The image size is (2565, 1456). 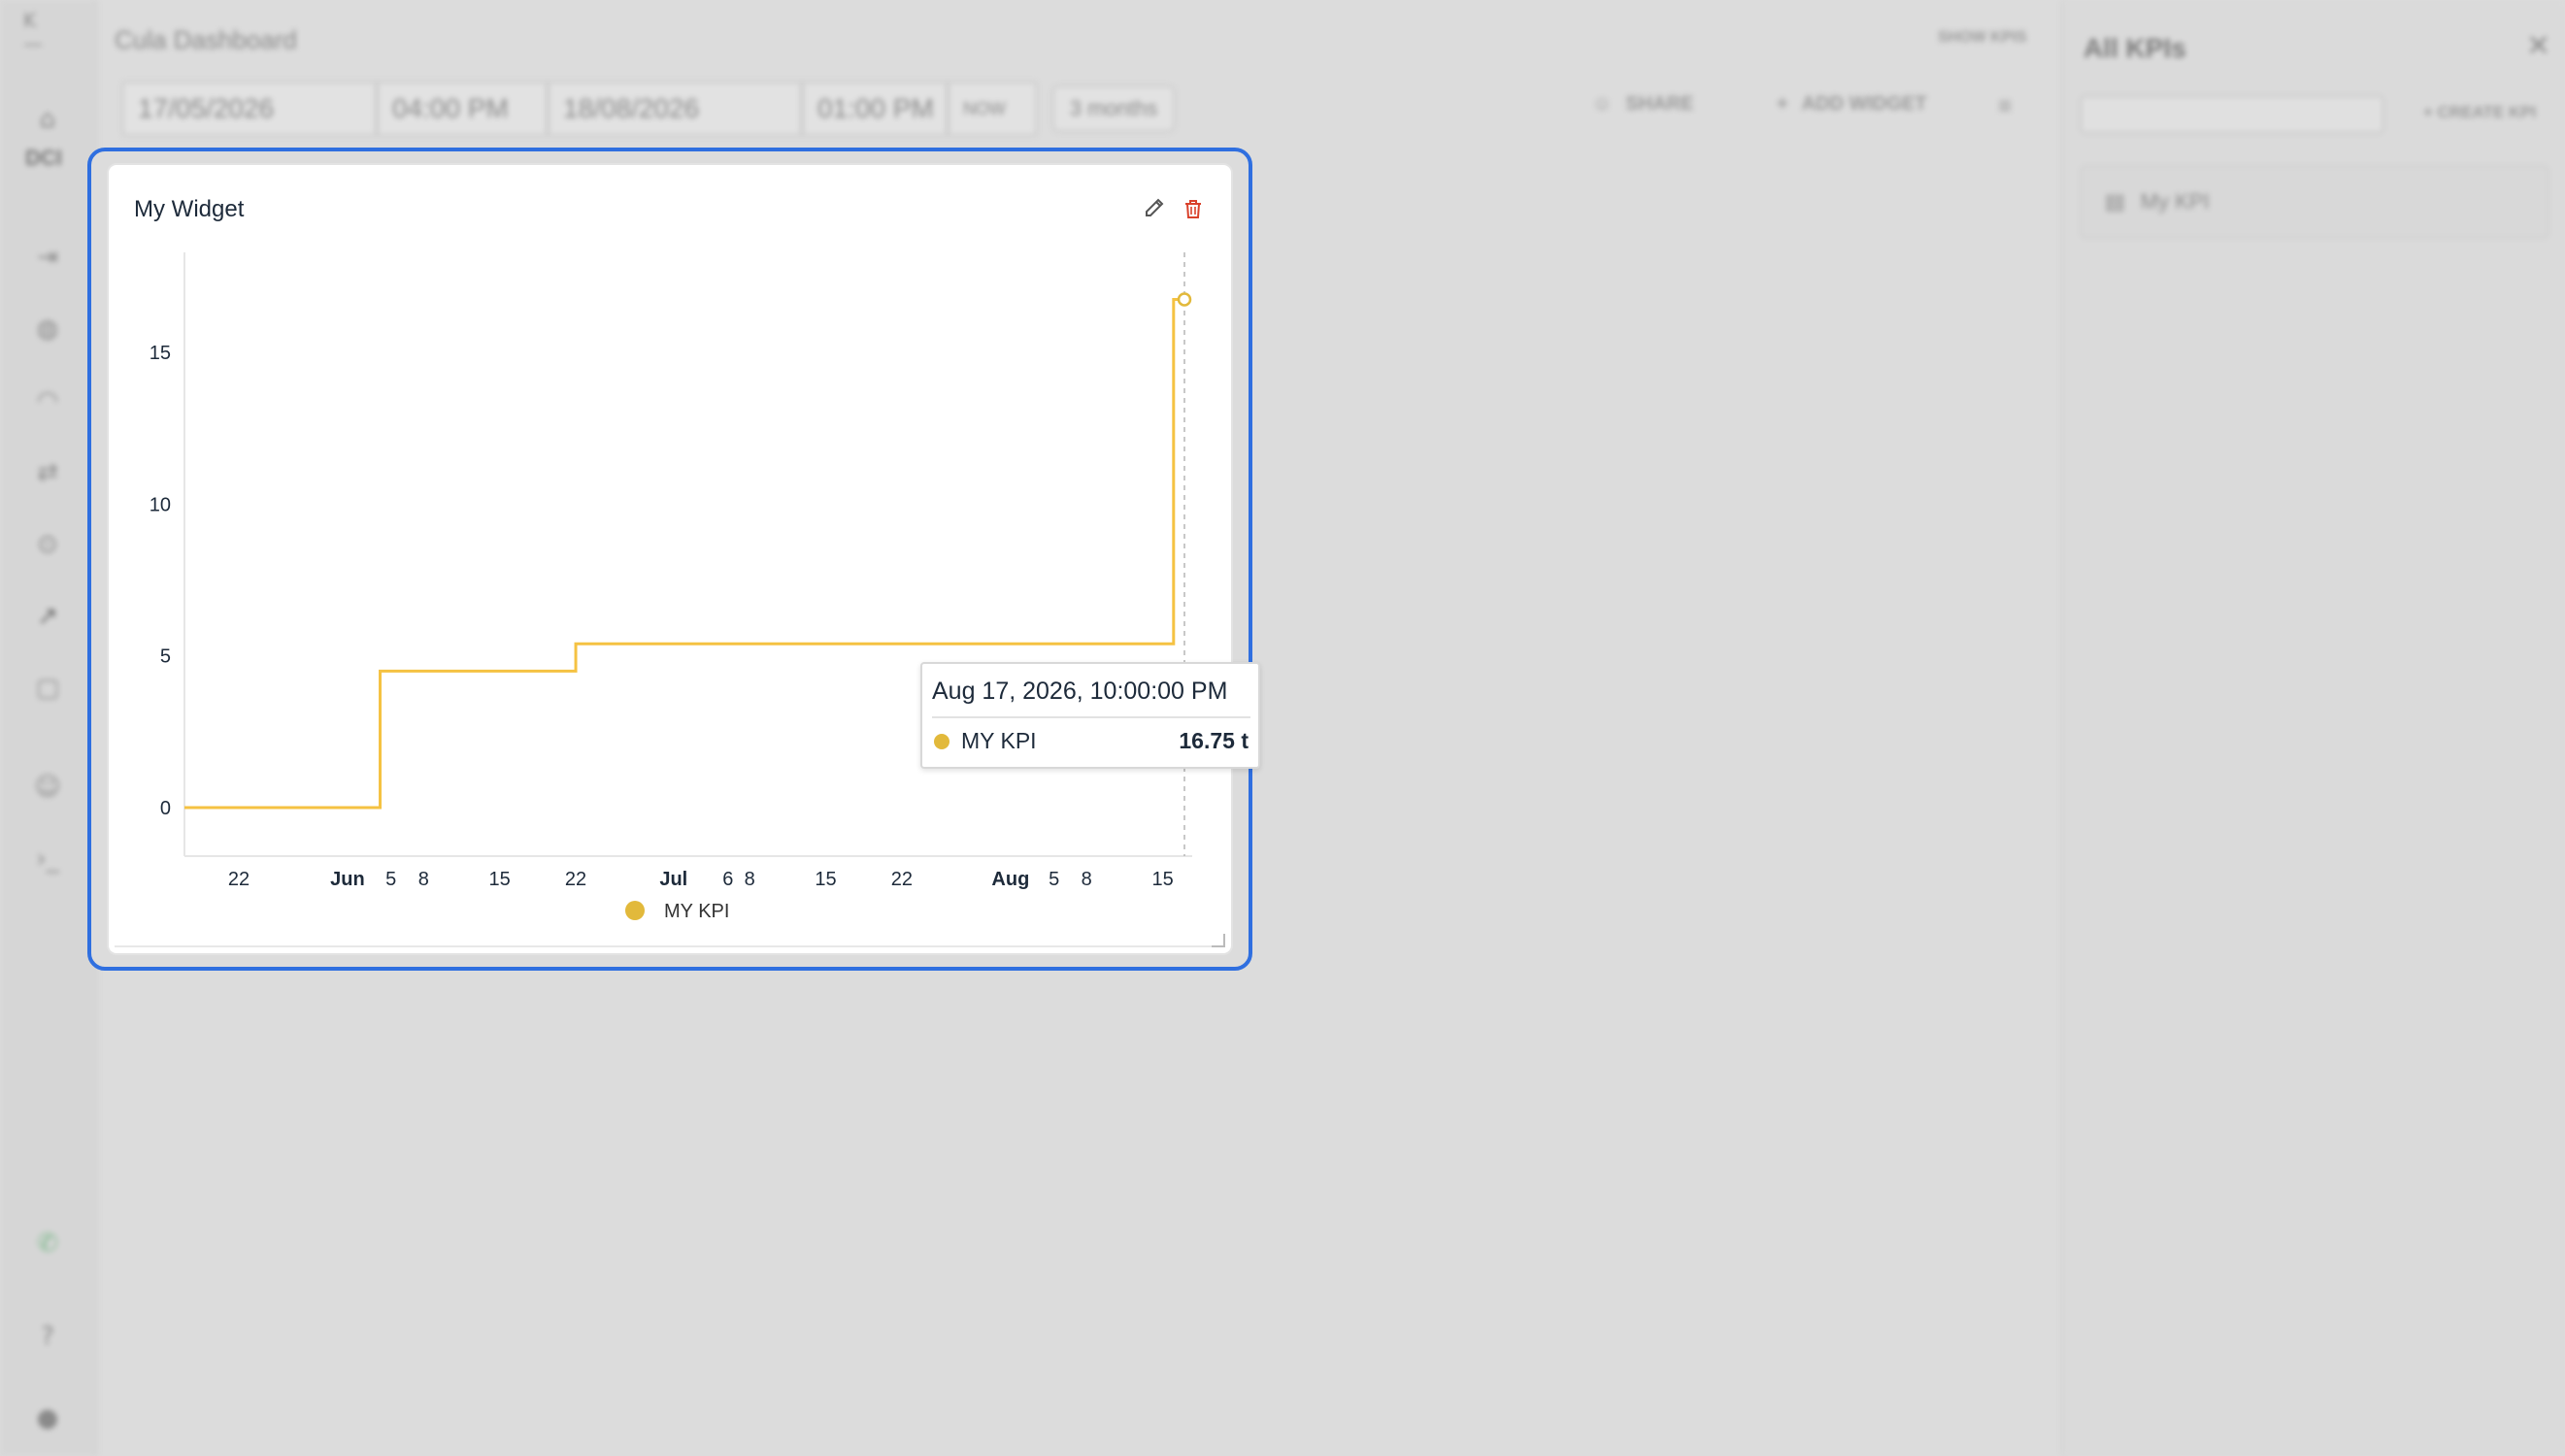 I want to click on chart-tooltip: Aug 17, 2026, 10:00:00 PM MY KPI 16.75 t, so click(x=1090, y=715).